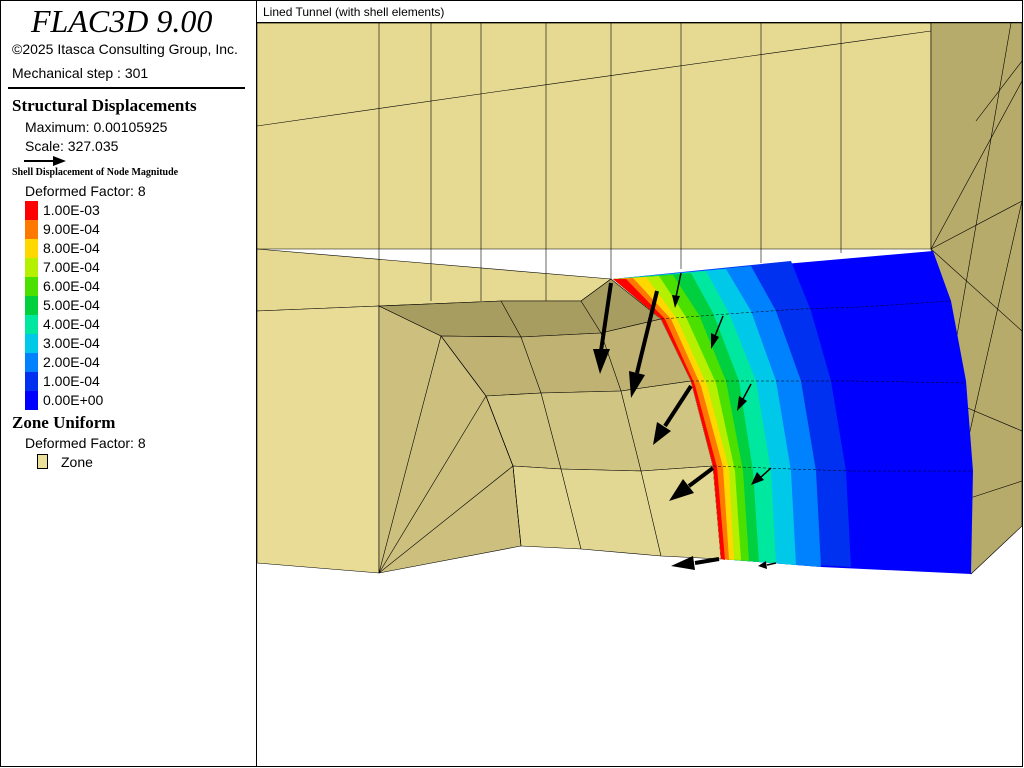  What do you see at coordinates (125, 49) in the screenshot?
I see `copyright-text: ©2025 Itasca Consulting Group, Inc.` at bounding box center [125, 49].